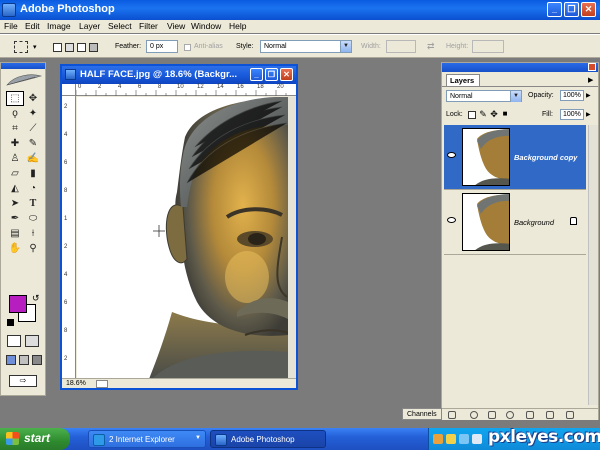  Describe the element at coordinates (271, 74) in the screenshot. I see `document-maximize-button: ❐` at that location.